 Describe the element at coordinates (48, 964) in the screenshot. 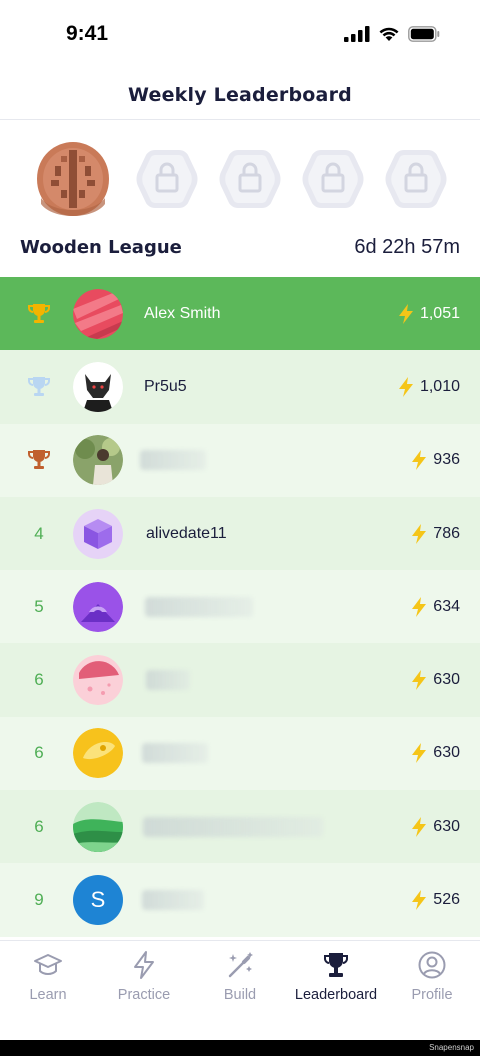

I see `graduation-cap-icon` at that location.